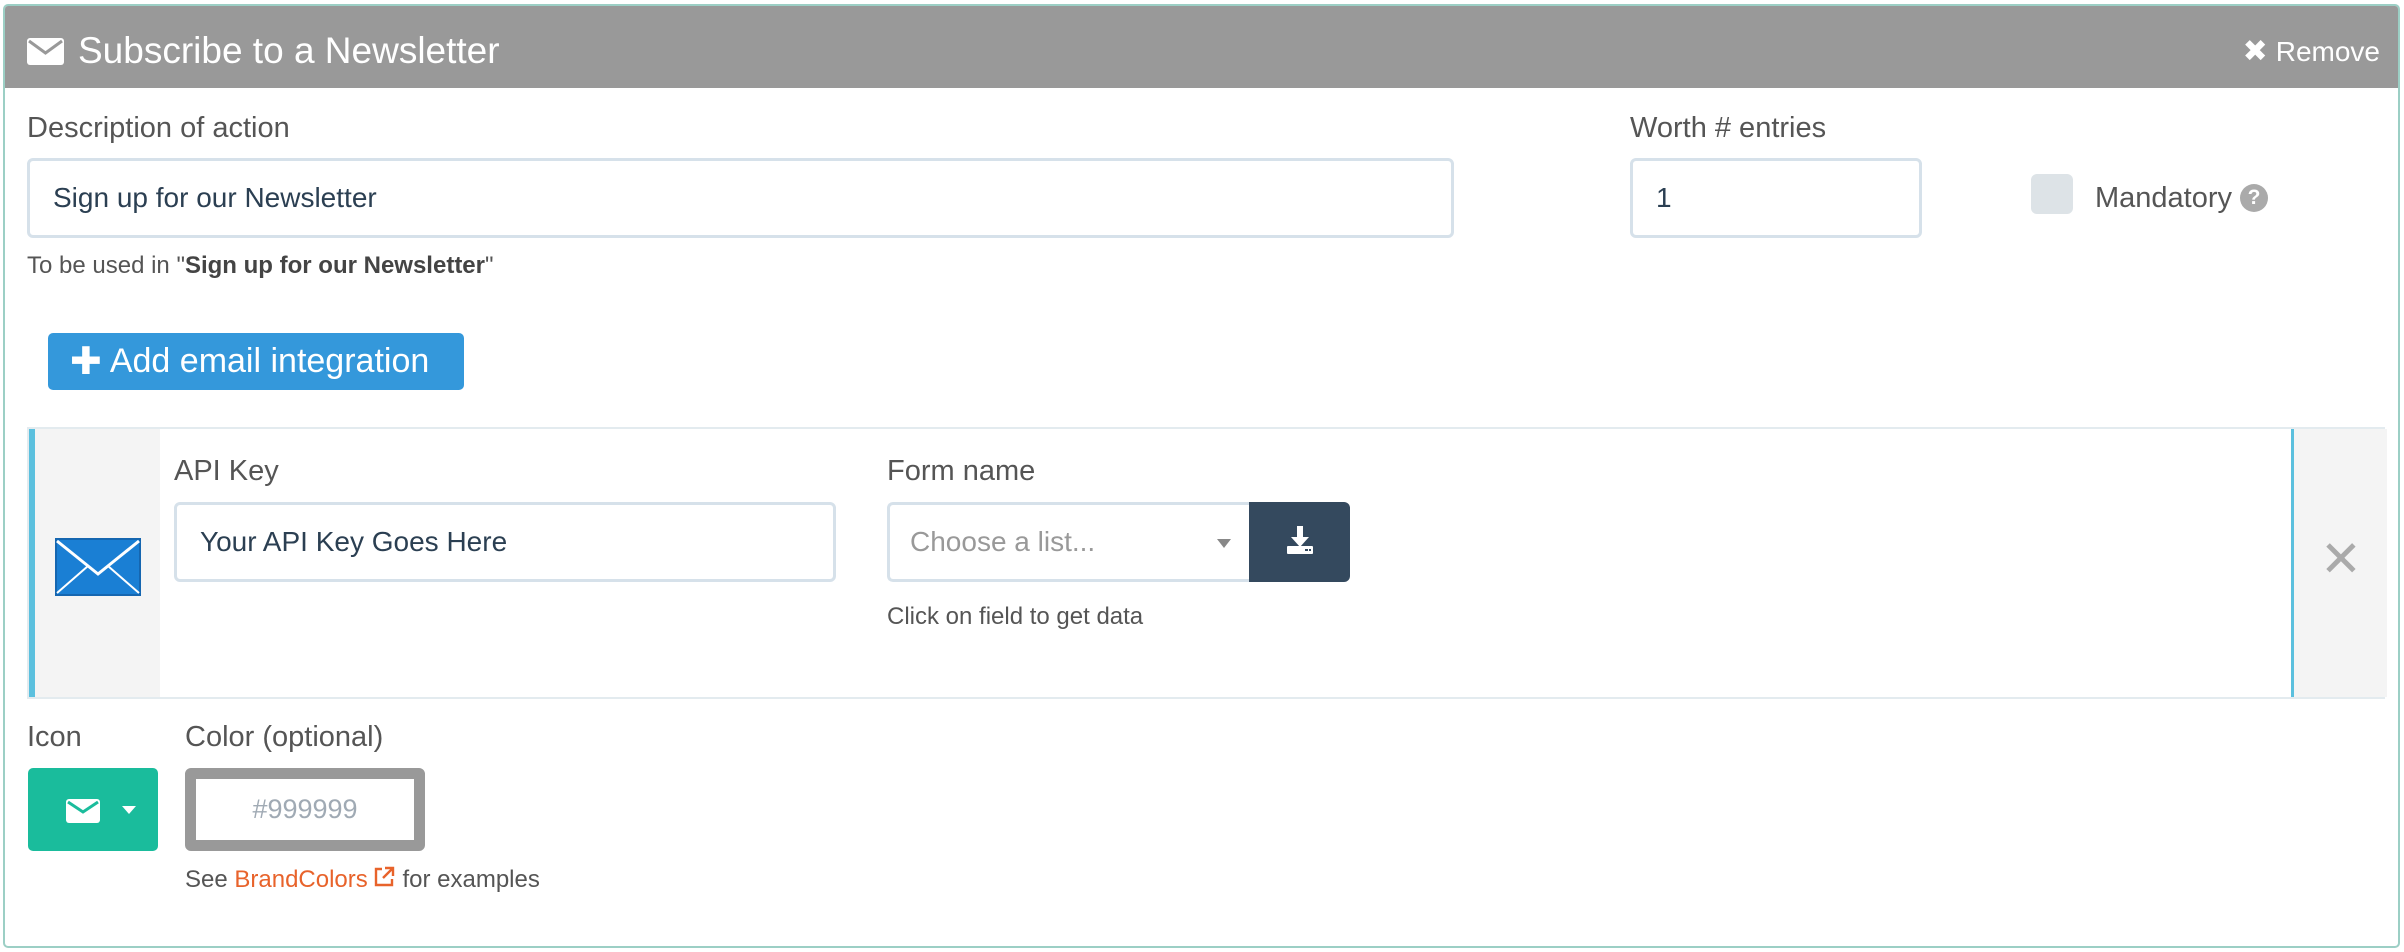 The width and height of the screenshot is (2404, 952). What do you see at coordinates (354, 541) in the screenshot?
I see `api-key-value: Your API Key Goes Here` at bounding box center [354, 541].